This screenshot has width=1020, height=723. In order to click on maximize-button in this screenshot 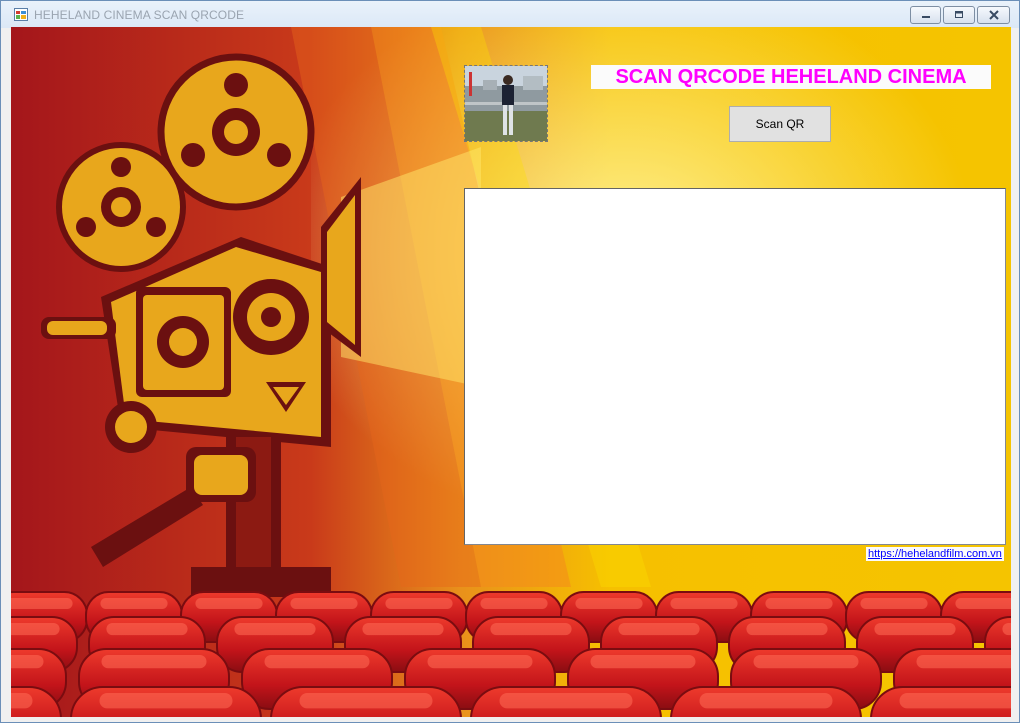, I will do `click(959, 15)`.